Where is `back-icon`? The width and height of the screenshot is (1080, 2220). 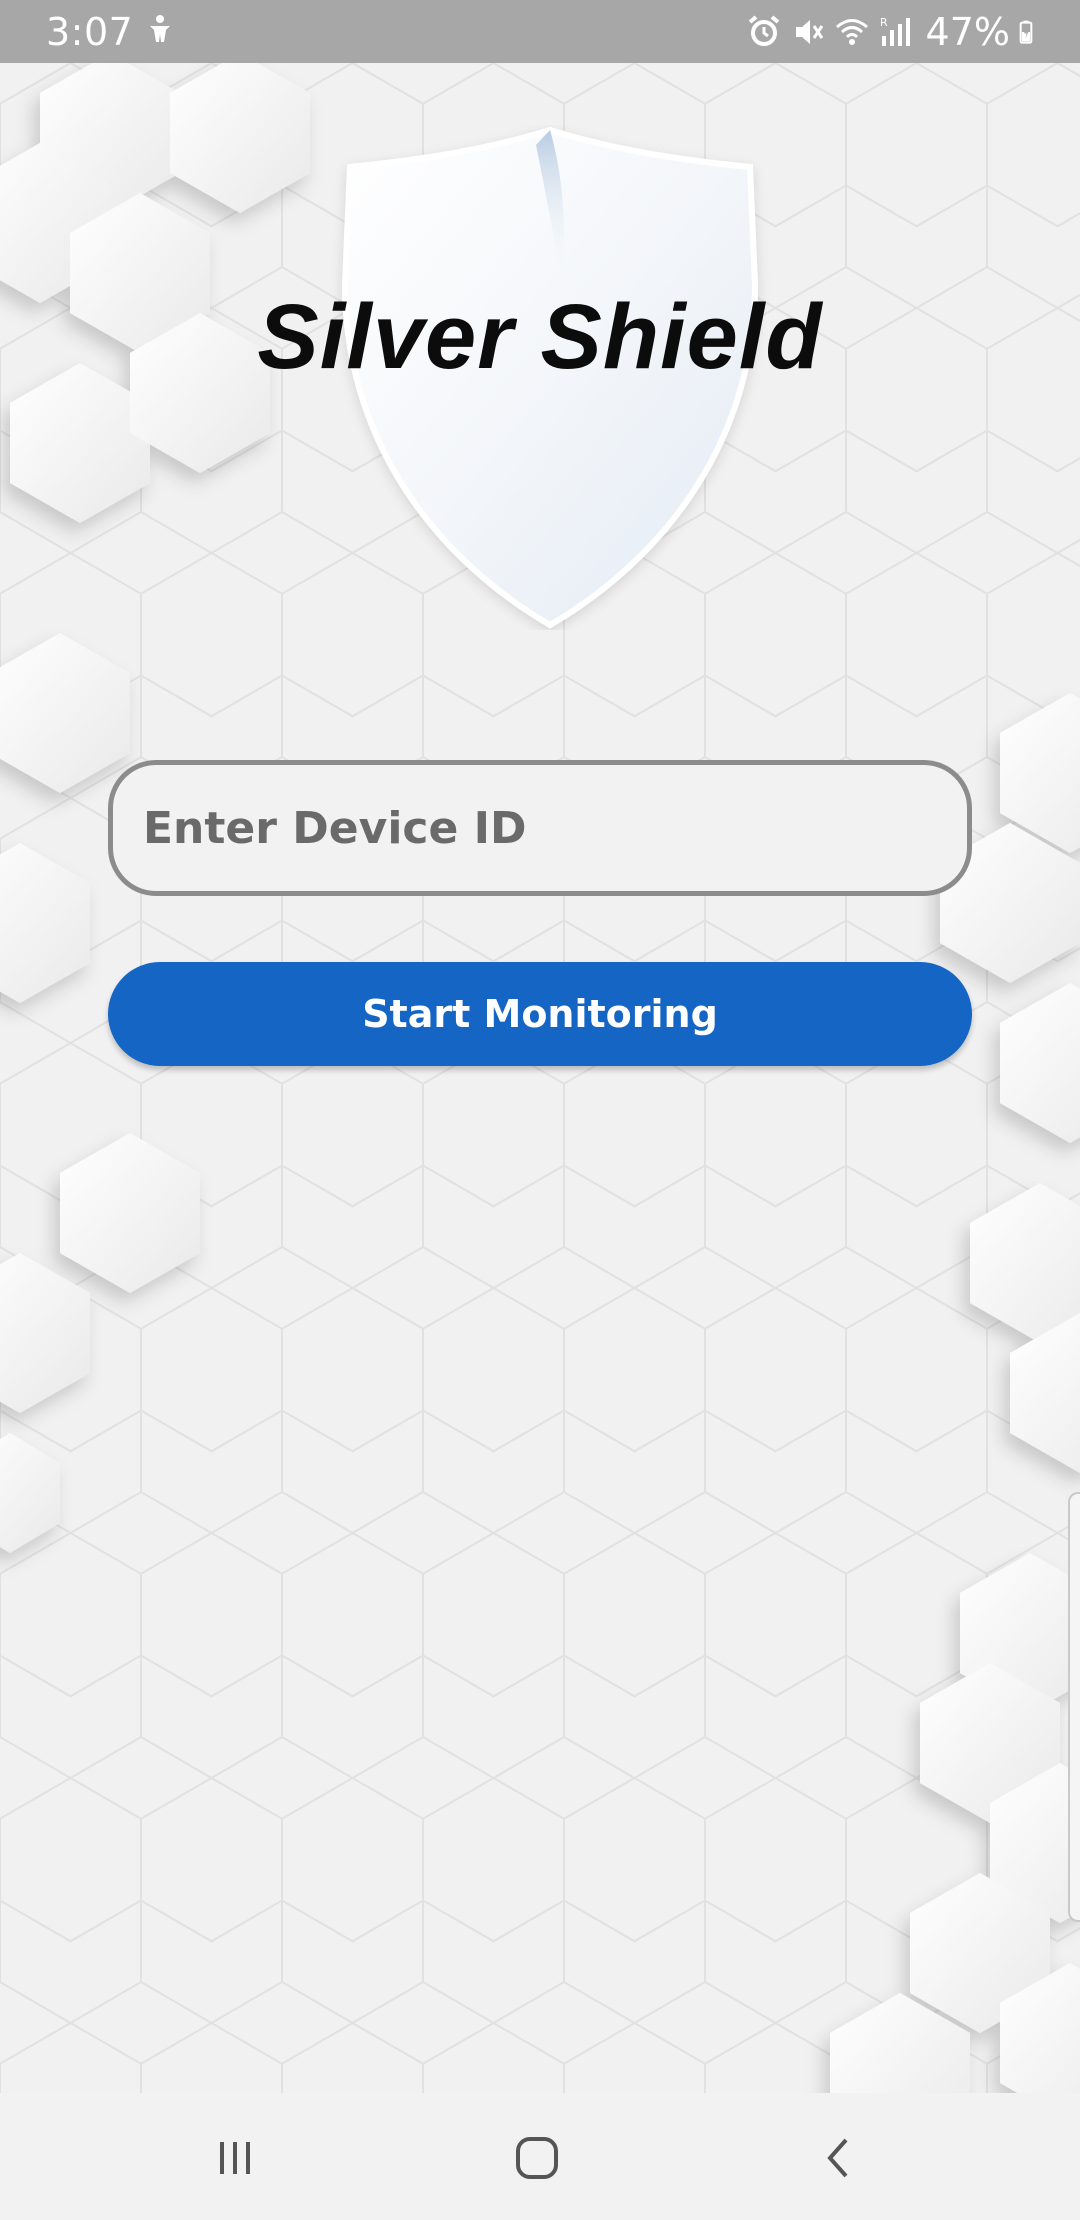 back-icon is located at coordinates (837, 2158).